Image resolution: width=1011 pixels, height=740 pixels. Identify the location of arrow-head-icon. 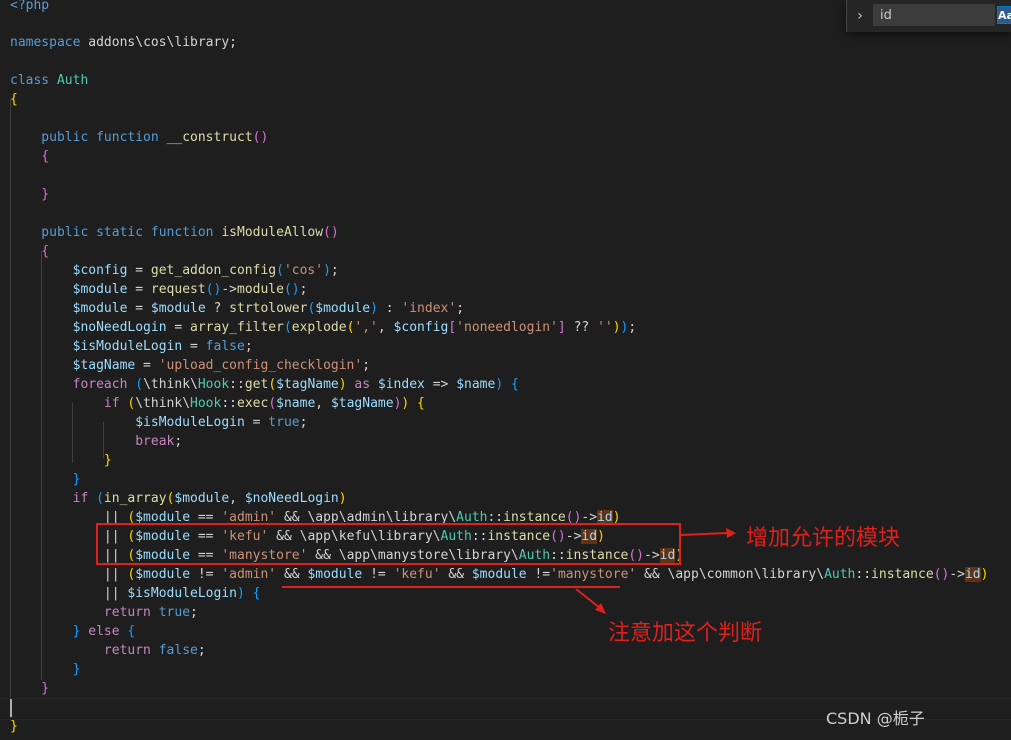
(731, 533).